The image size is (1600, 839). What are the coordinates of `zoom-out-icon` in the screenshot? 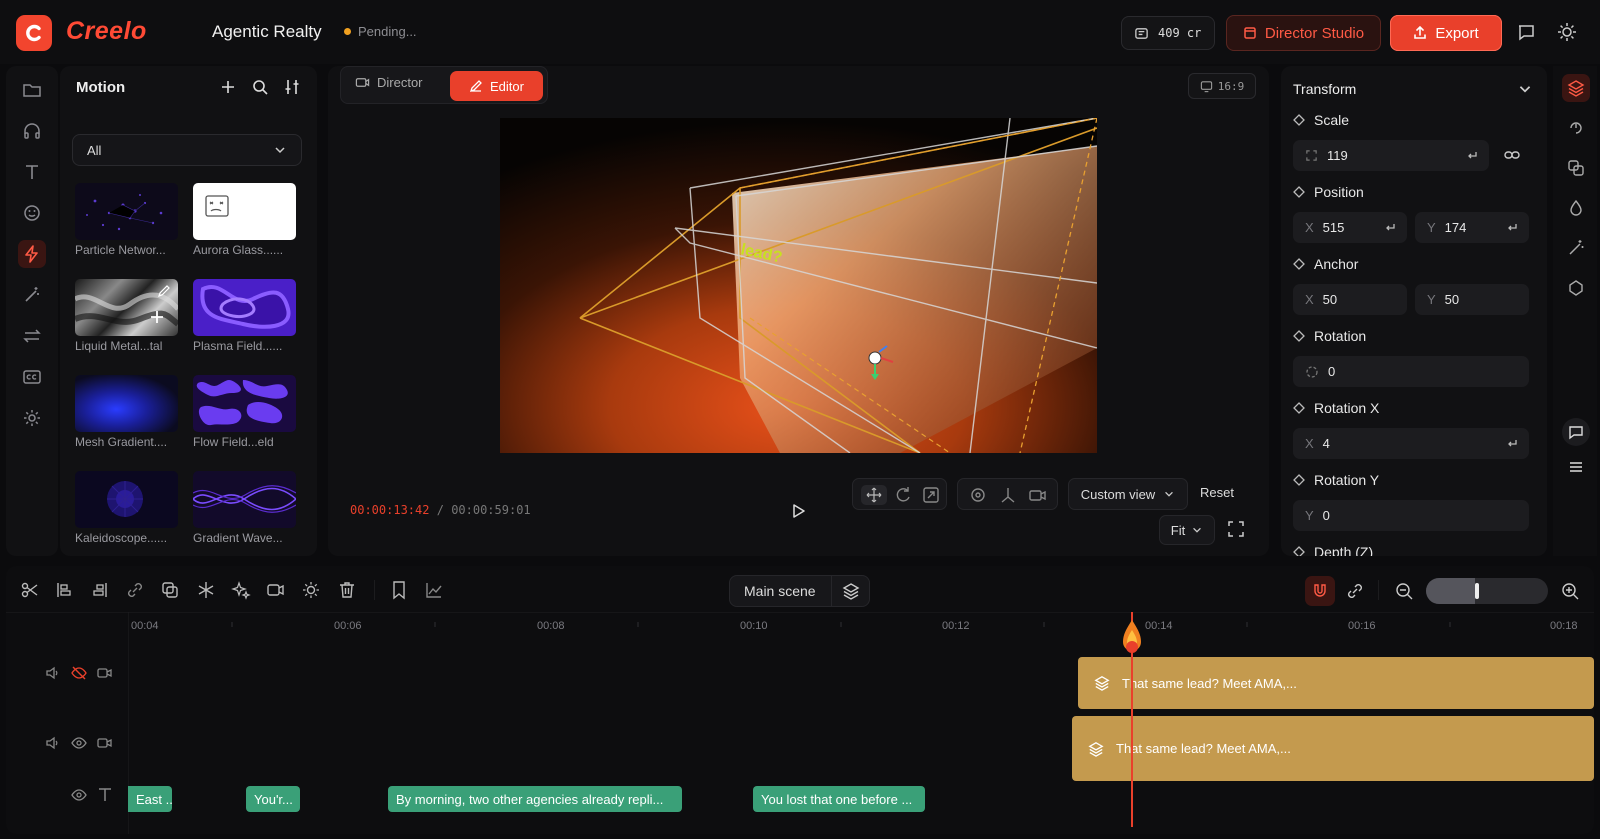 It's located at (1404, 591).